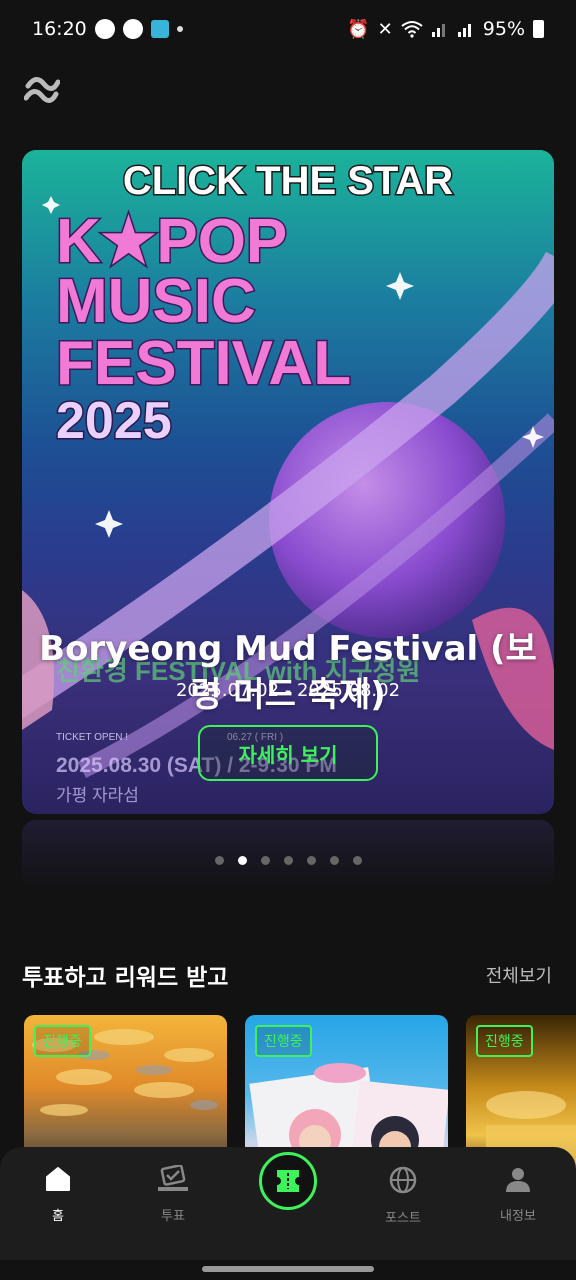  I want to click on nav-profile: 내정보, so click(518, 1194).